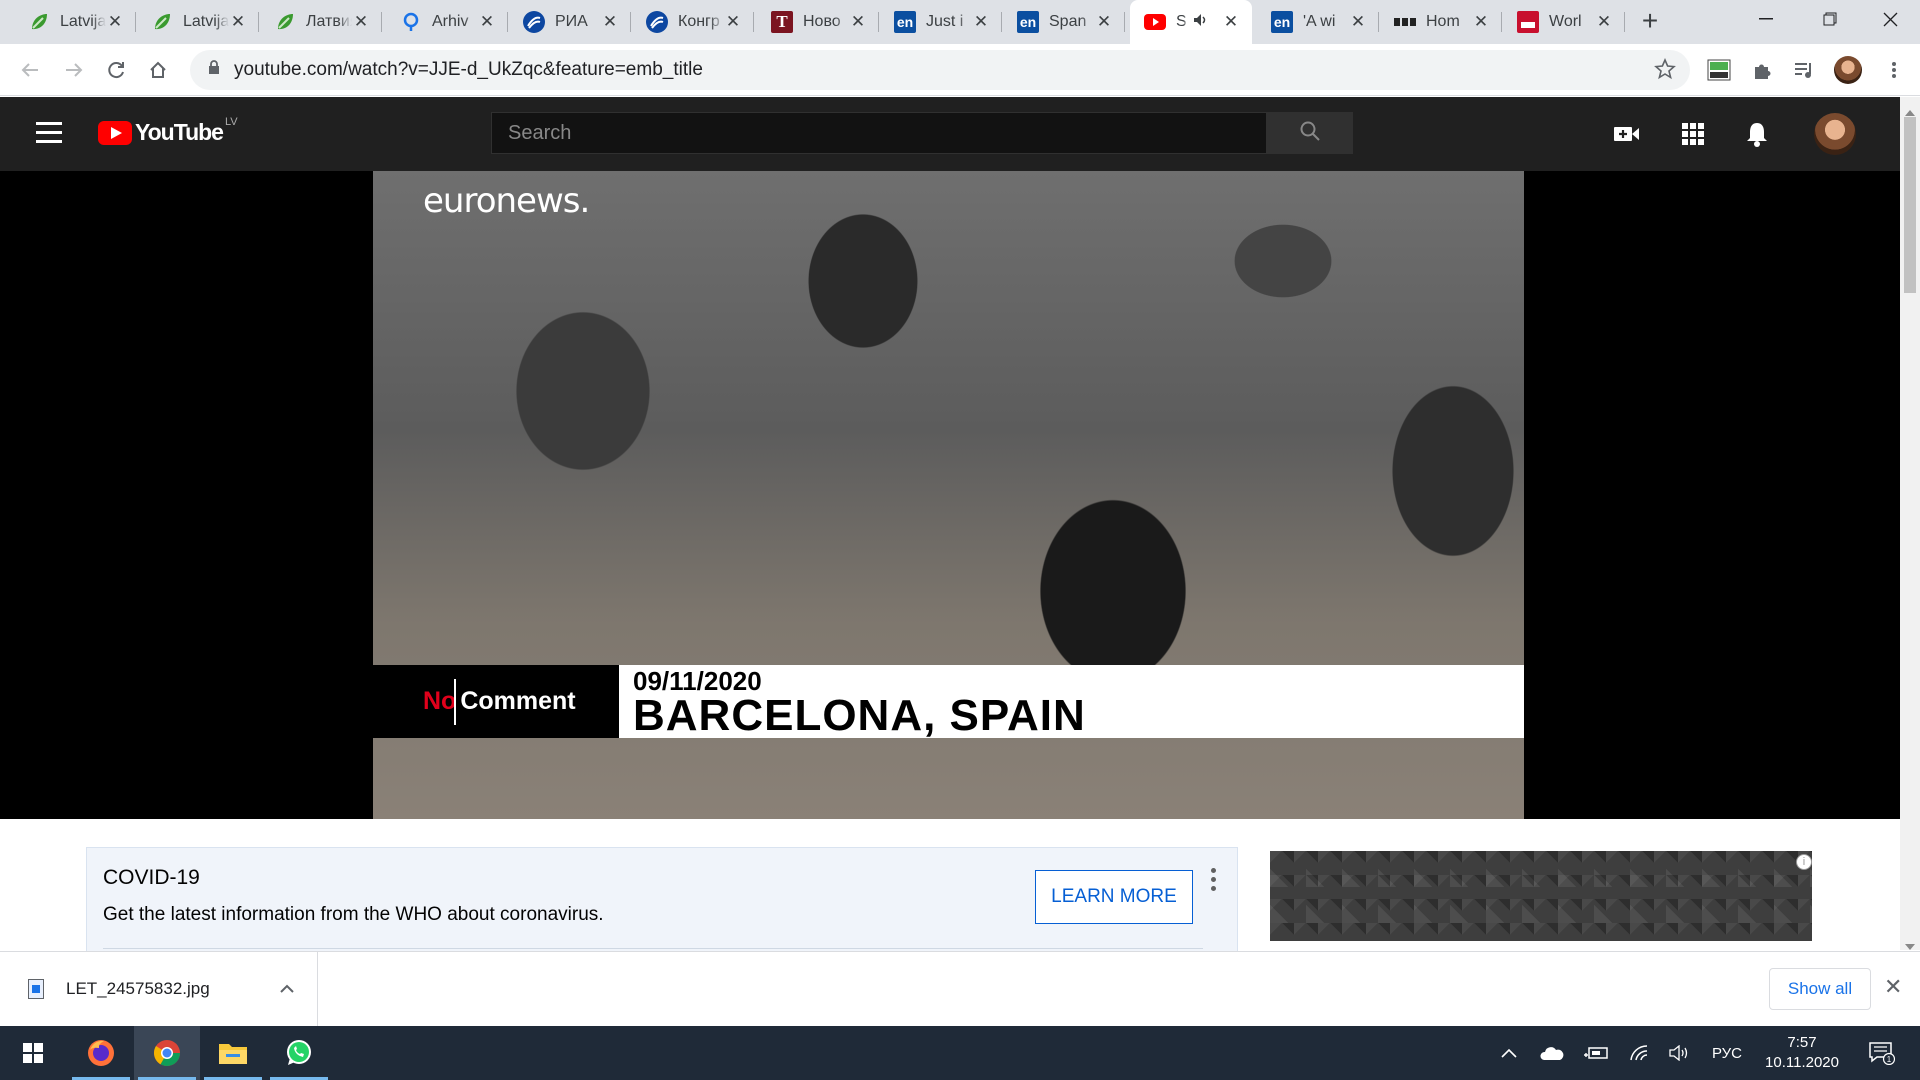  Describe the element at coordinates (30, 70) in the screenshot. I see `back-button` at that location.